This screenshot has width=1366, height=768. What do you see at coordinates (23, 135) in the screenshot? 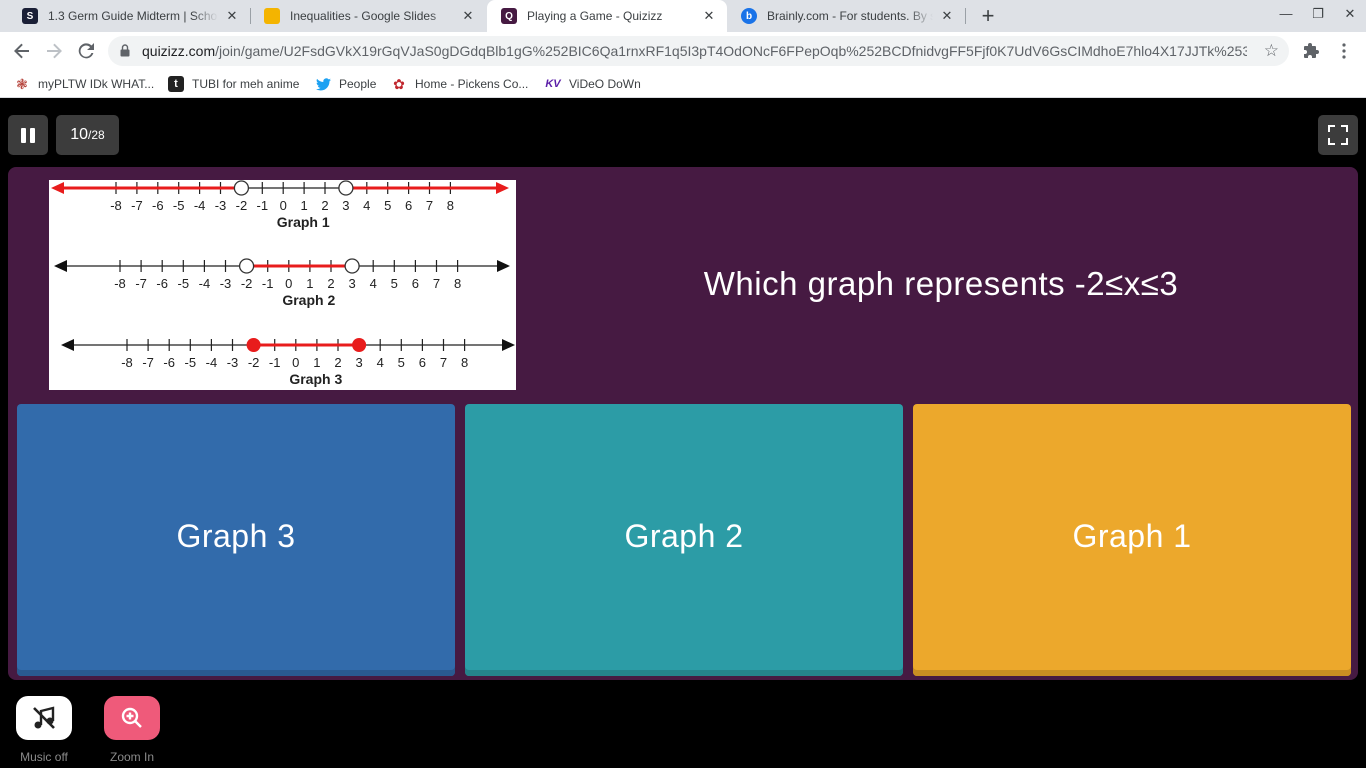
I see `pause-icon` at bounding box center [23, 135].